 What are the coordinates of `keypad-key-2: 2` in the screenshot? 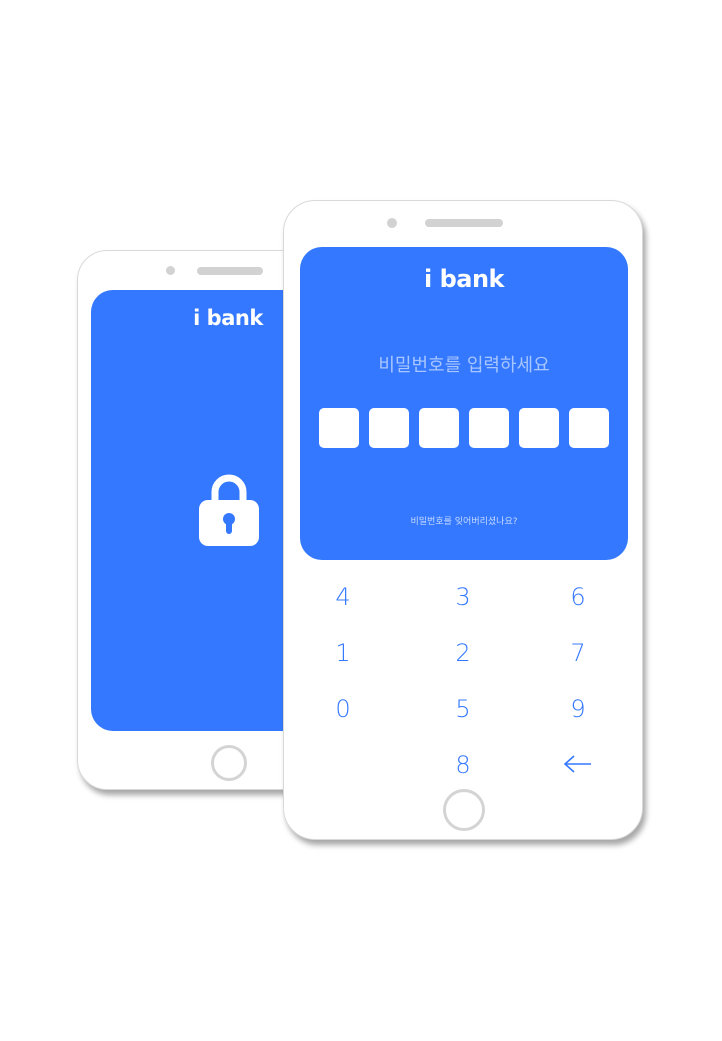 It's located at (463, 653).